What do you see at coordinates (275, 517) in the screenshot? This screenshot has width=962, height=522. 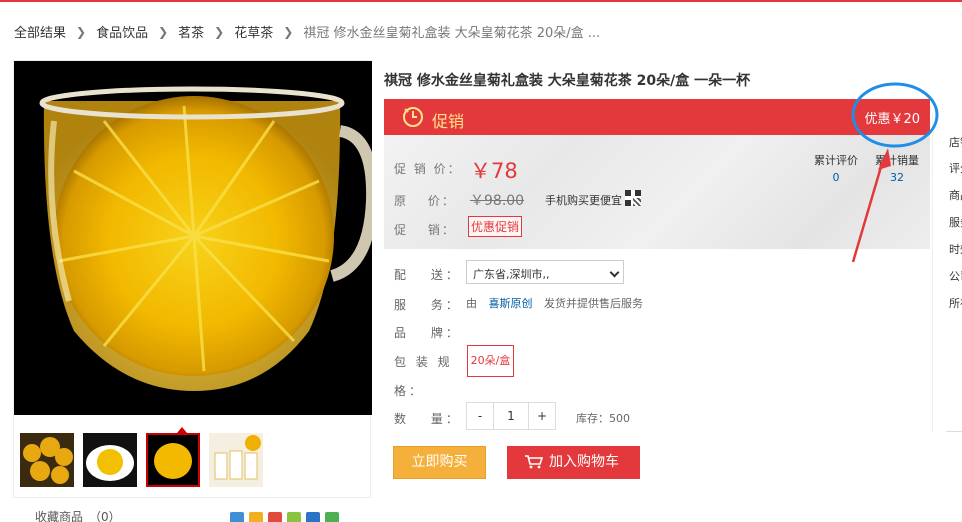 I see `share-weibo-icon` at bounding box center [275, 517].